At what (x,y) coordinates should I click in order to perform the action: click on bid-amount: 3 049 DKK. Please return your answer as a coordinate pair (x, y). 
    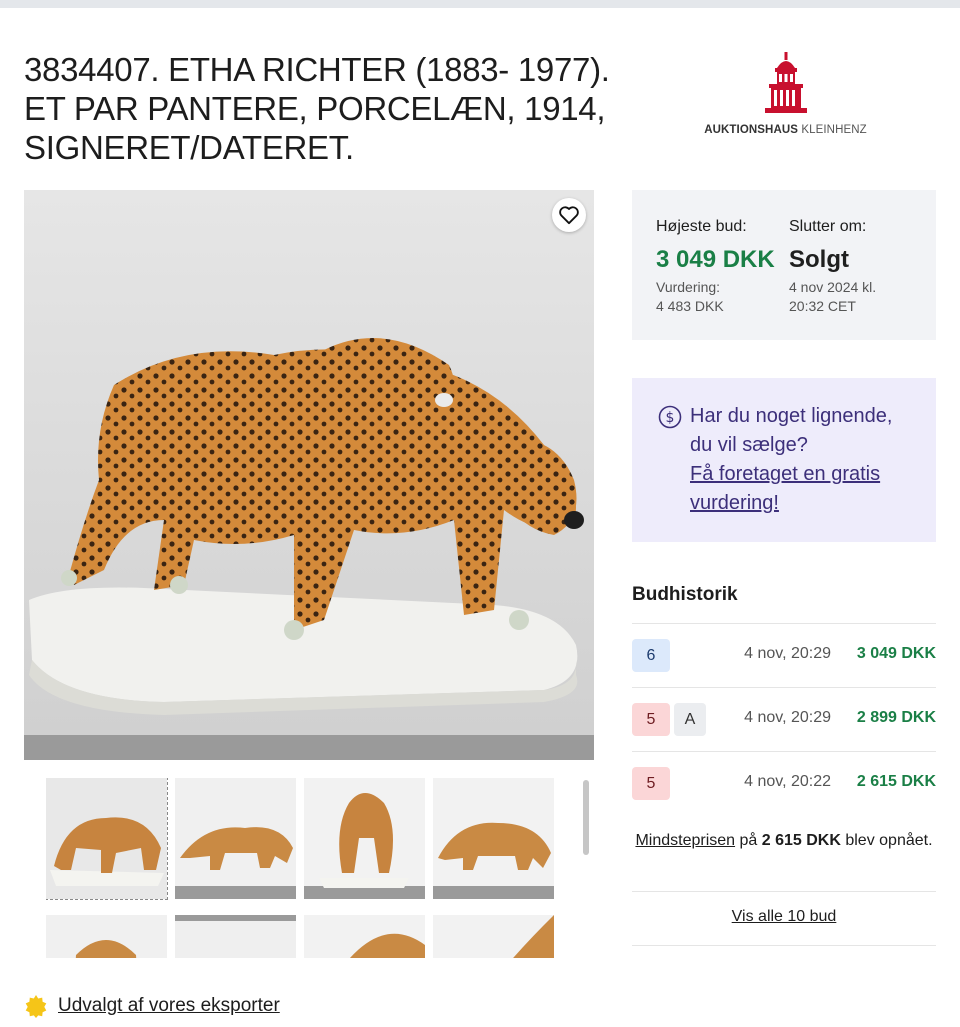
    Looking at the image, I should click on (896, 653).